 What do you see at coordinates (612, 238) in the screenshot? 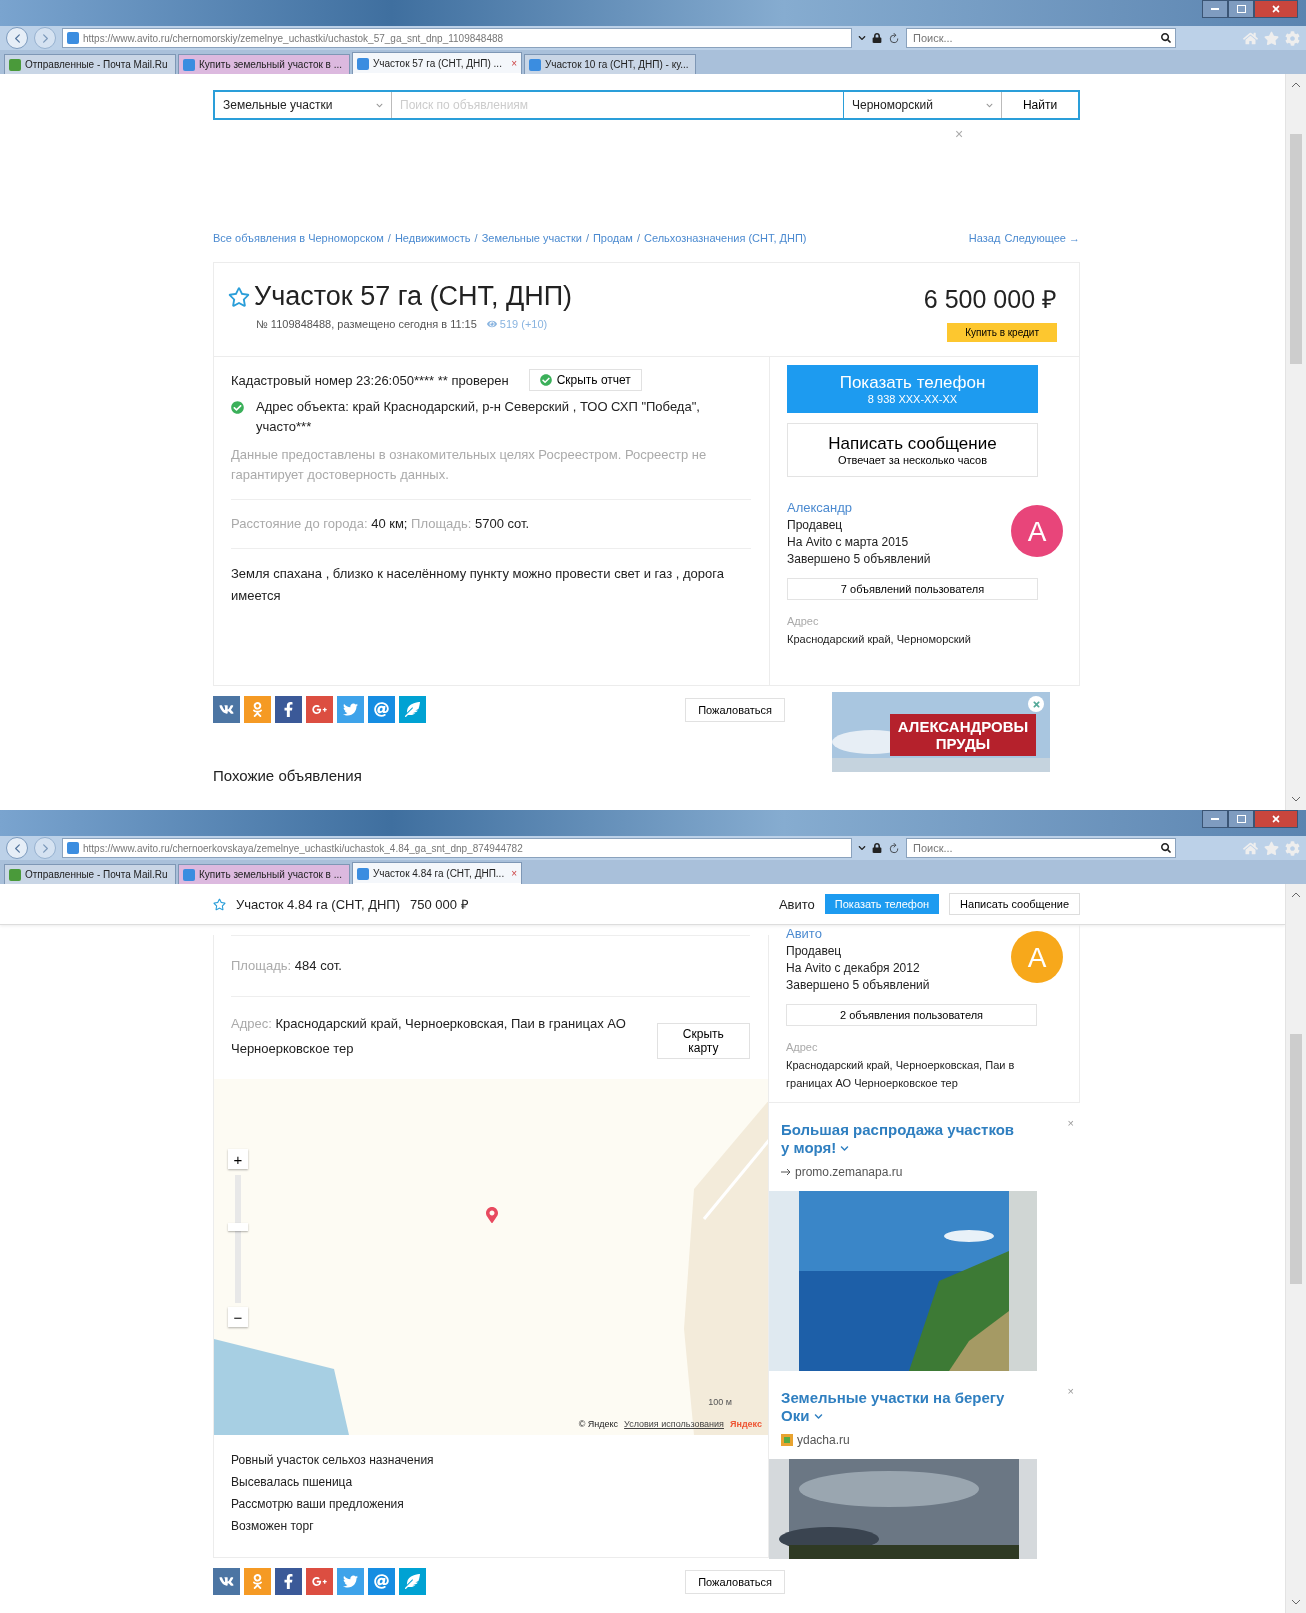
I see `breadcrumb-link: Продам` at bounding box center [612, 238].